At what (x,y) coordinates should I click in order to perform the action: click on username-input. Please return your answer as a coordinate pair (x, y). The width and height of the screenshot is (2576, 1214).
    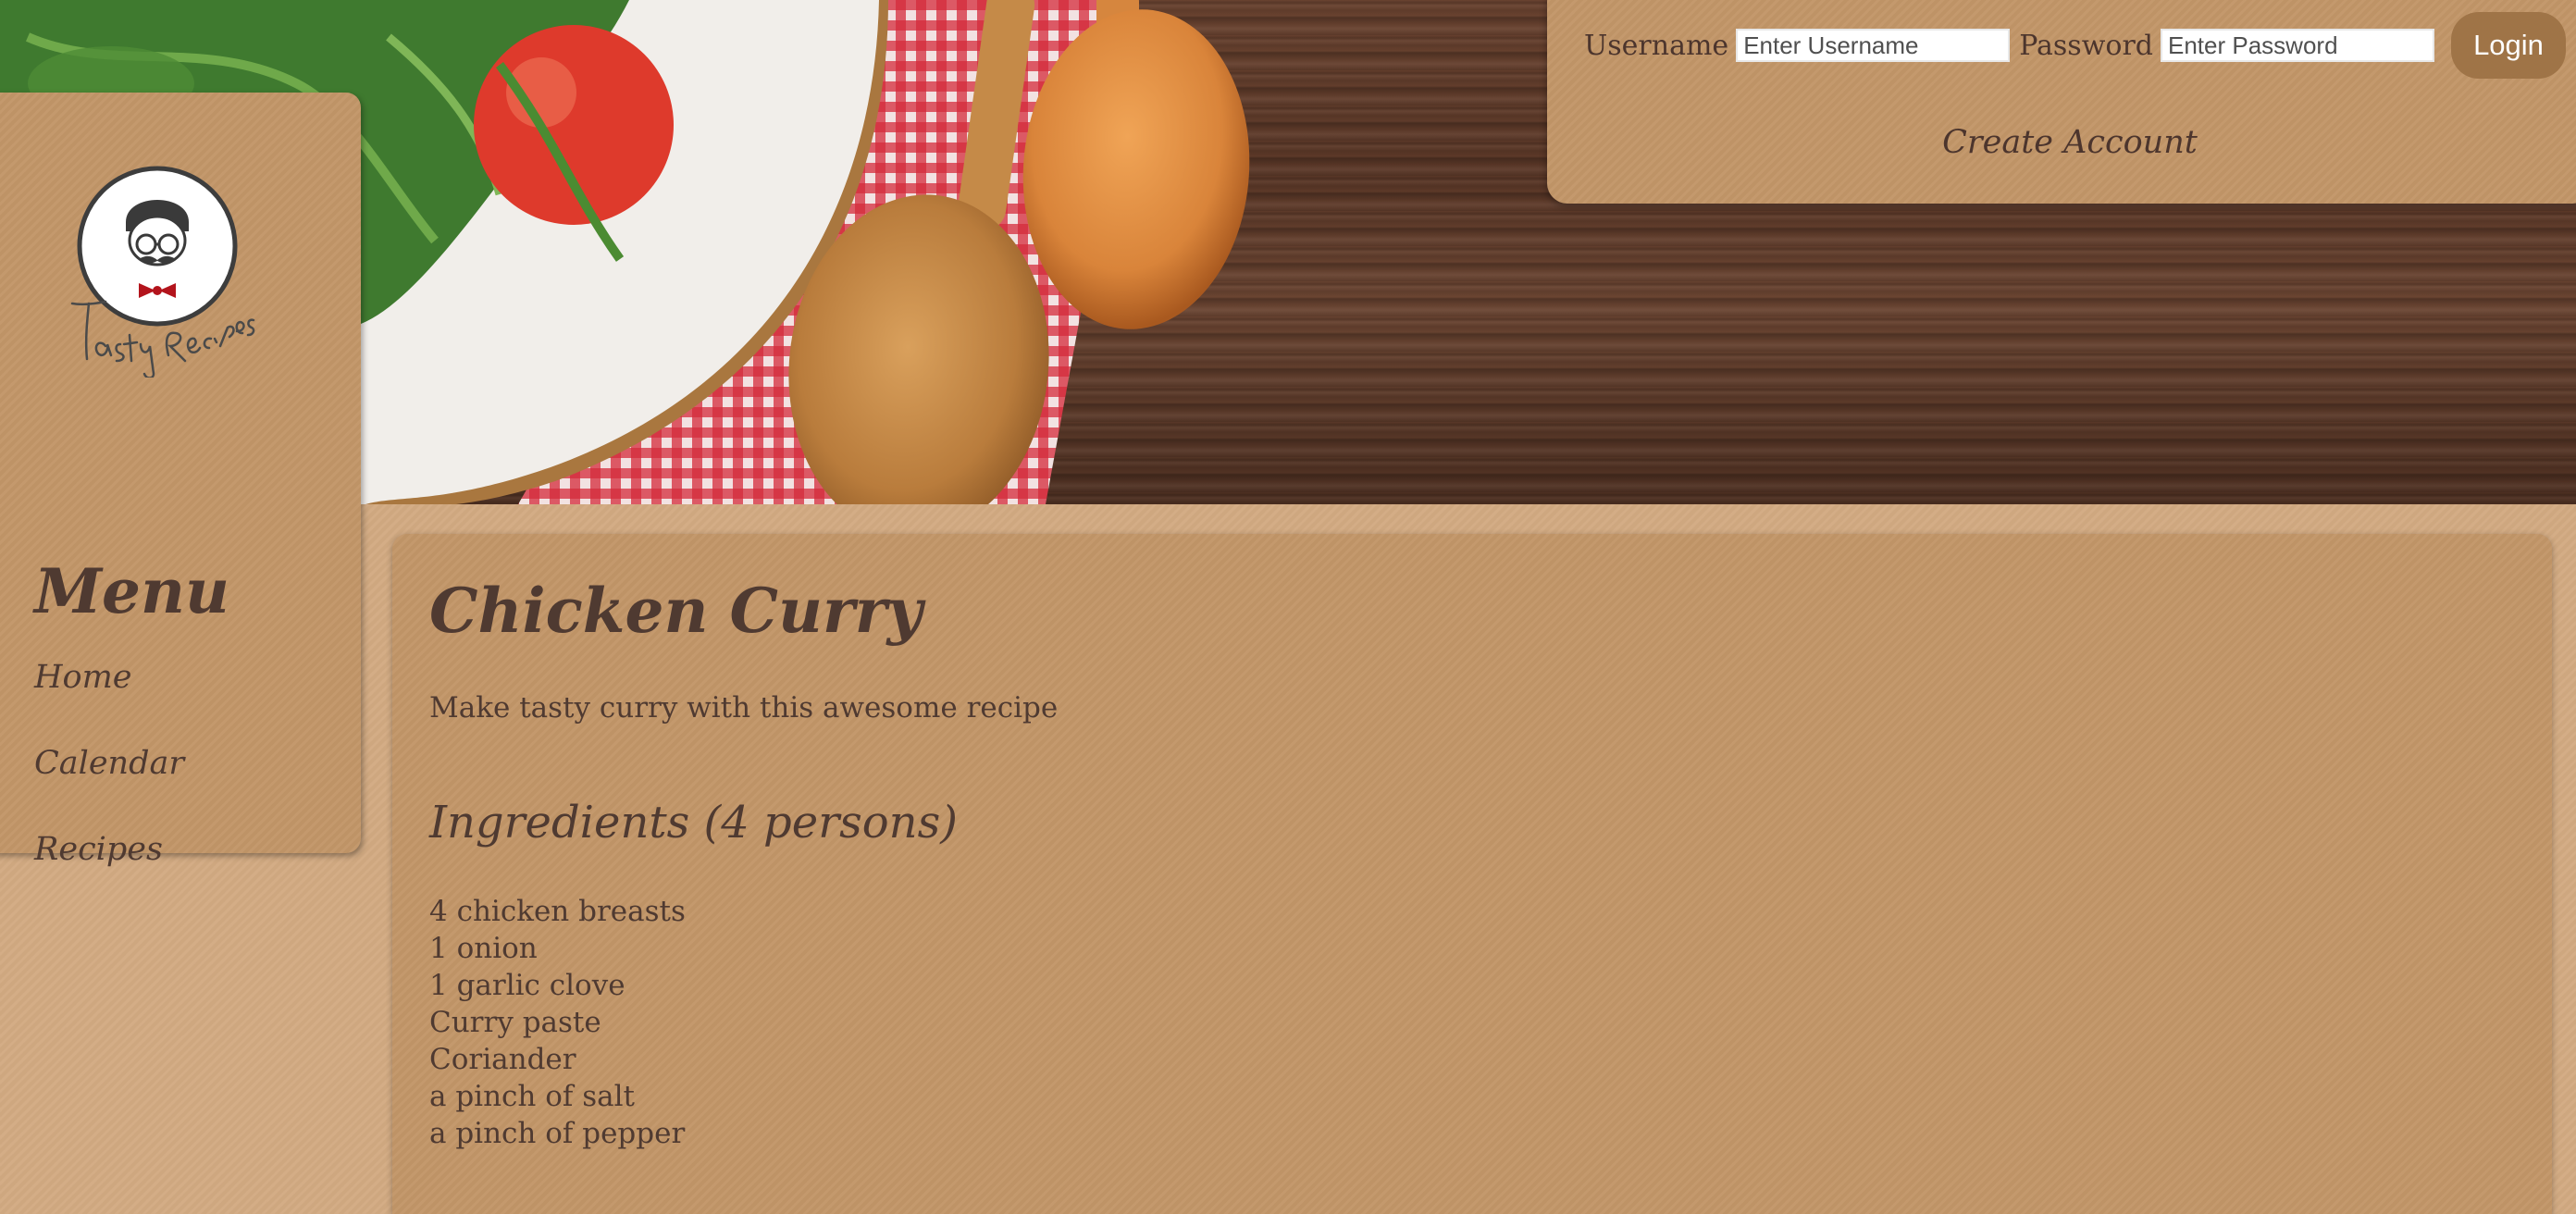
    Looking at the image, I should click on (1874, 45).